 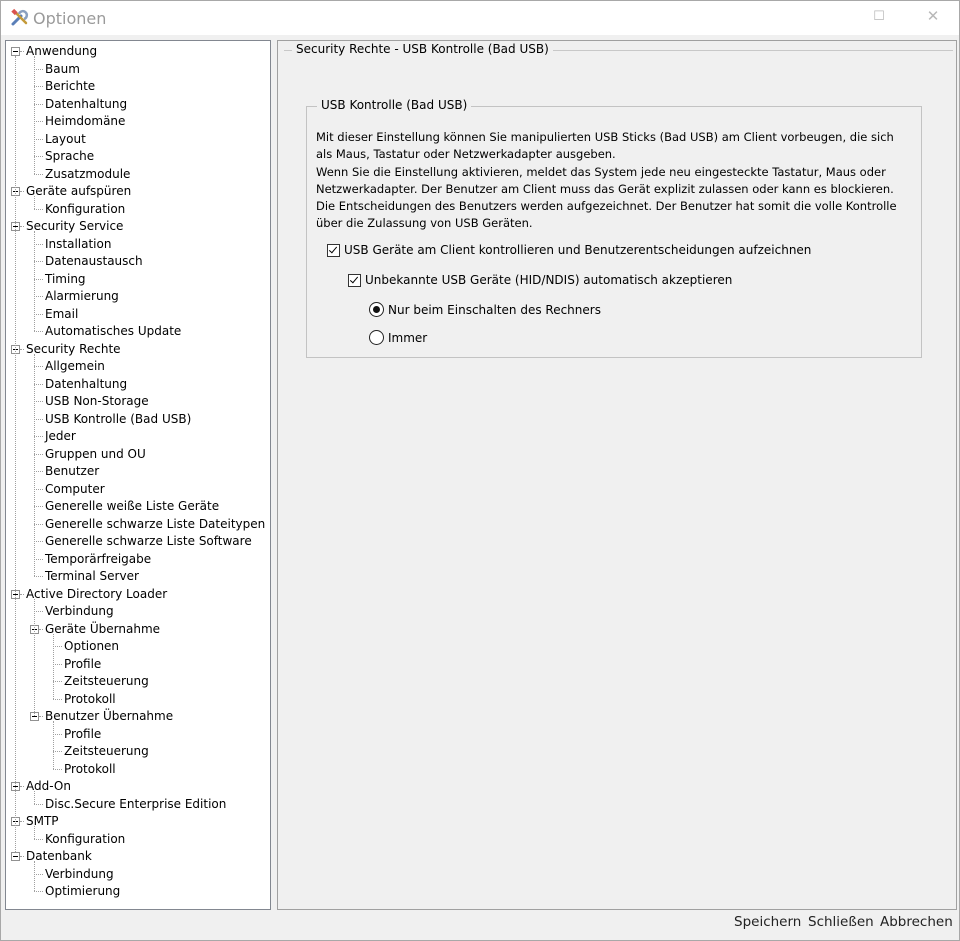 I want to click on tree-item: Automatisches Update, so click(x=136, y=331).